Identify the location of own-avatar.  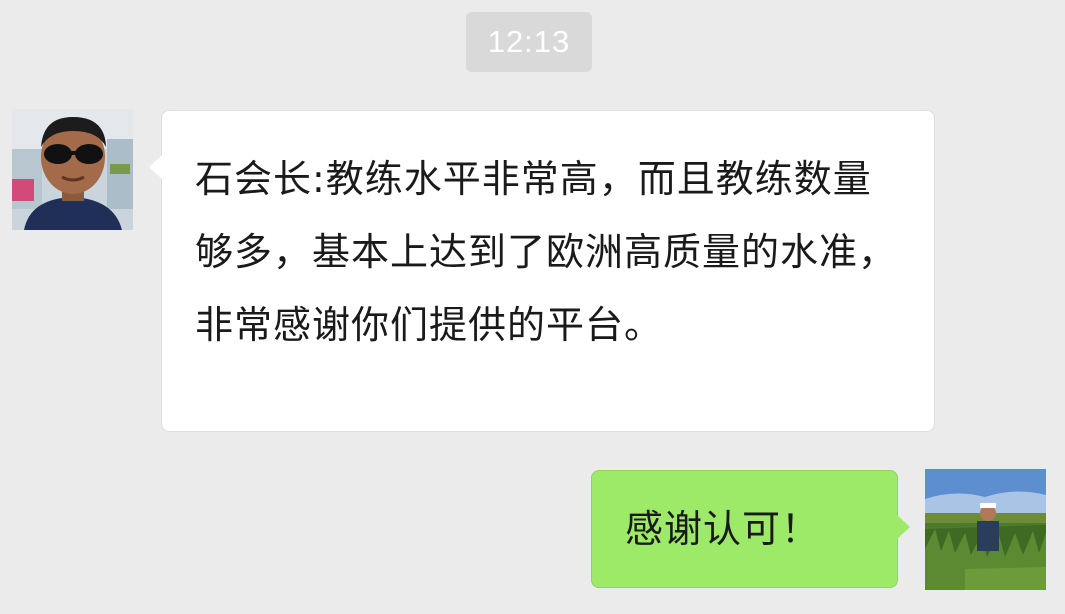
(985, 529).